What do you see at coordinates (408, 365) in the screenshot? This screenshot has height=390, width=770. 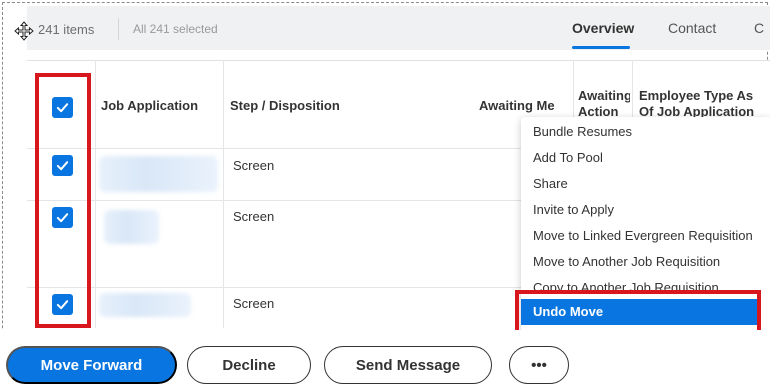 I see `send-message-button: Send Message` at bounding box center [408, 365].